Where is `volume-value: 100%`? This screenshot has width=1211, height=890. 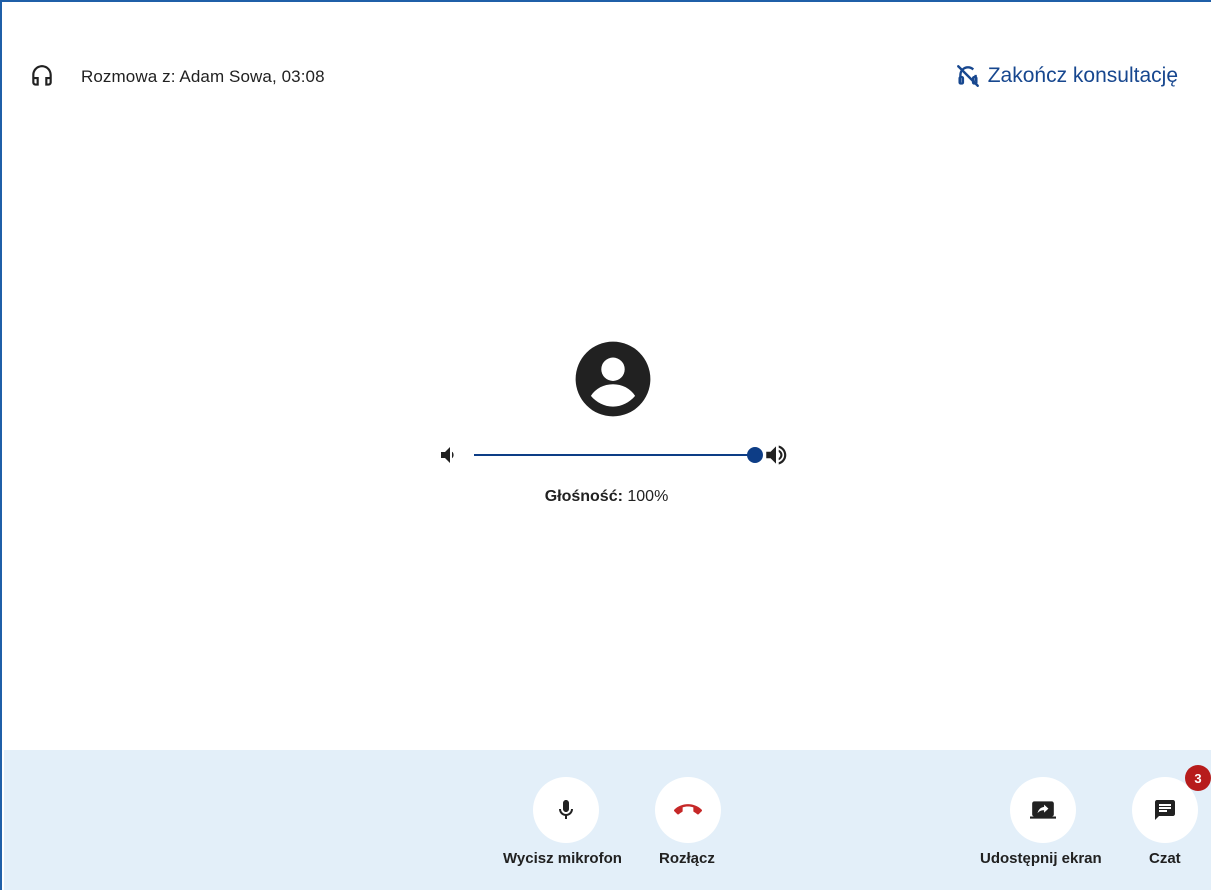 volume-value: 100% is located at coordinates (648, 496).